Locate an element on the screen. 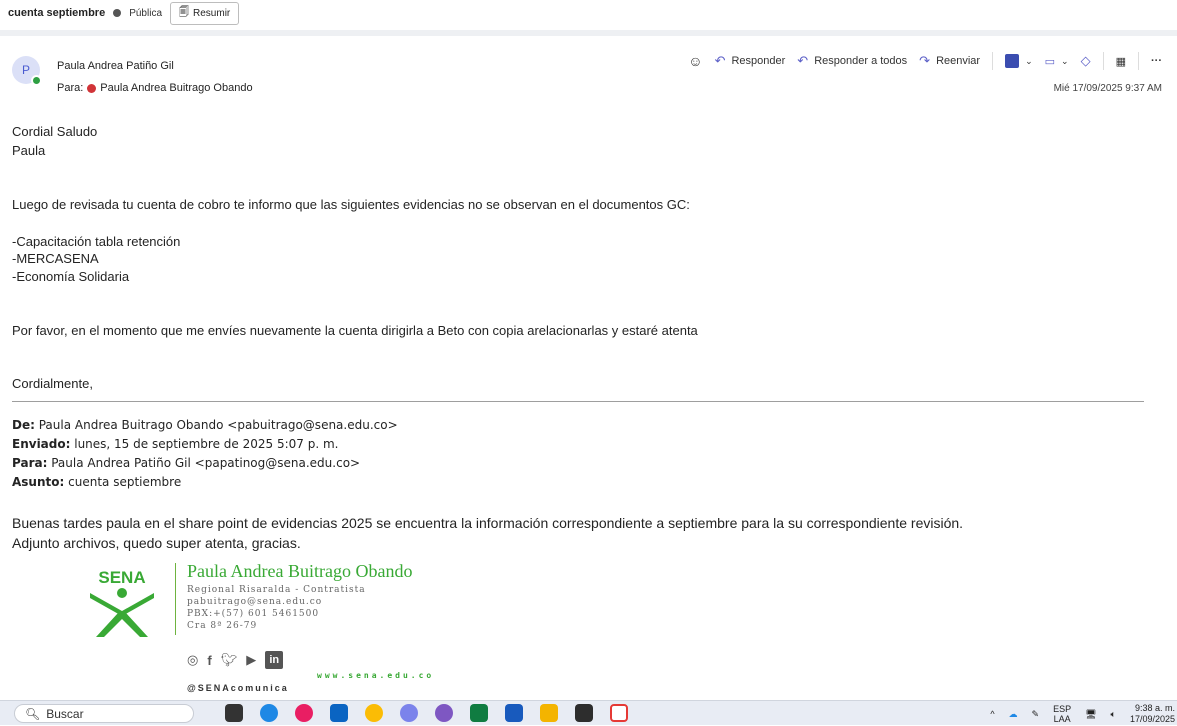 This screenshot has height=726, width=1177. svg-text: SENA is located at coordinates (121, 577).